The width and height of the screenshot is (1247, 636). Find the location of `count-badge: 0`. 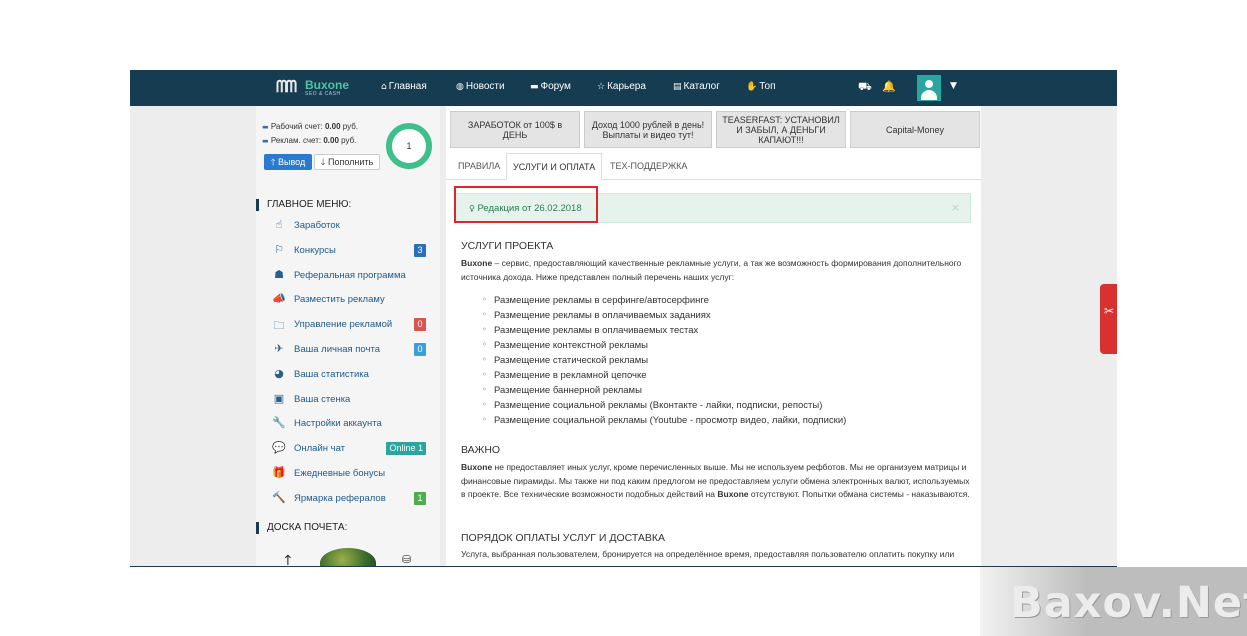

count-badge: 0 is located at coordinates (420, 349).